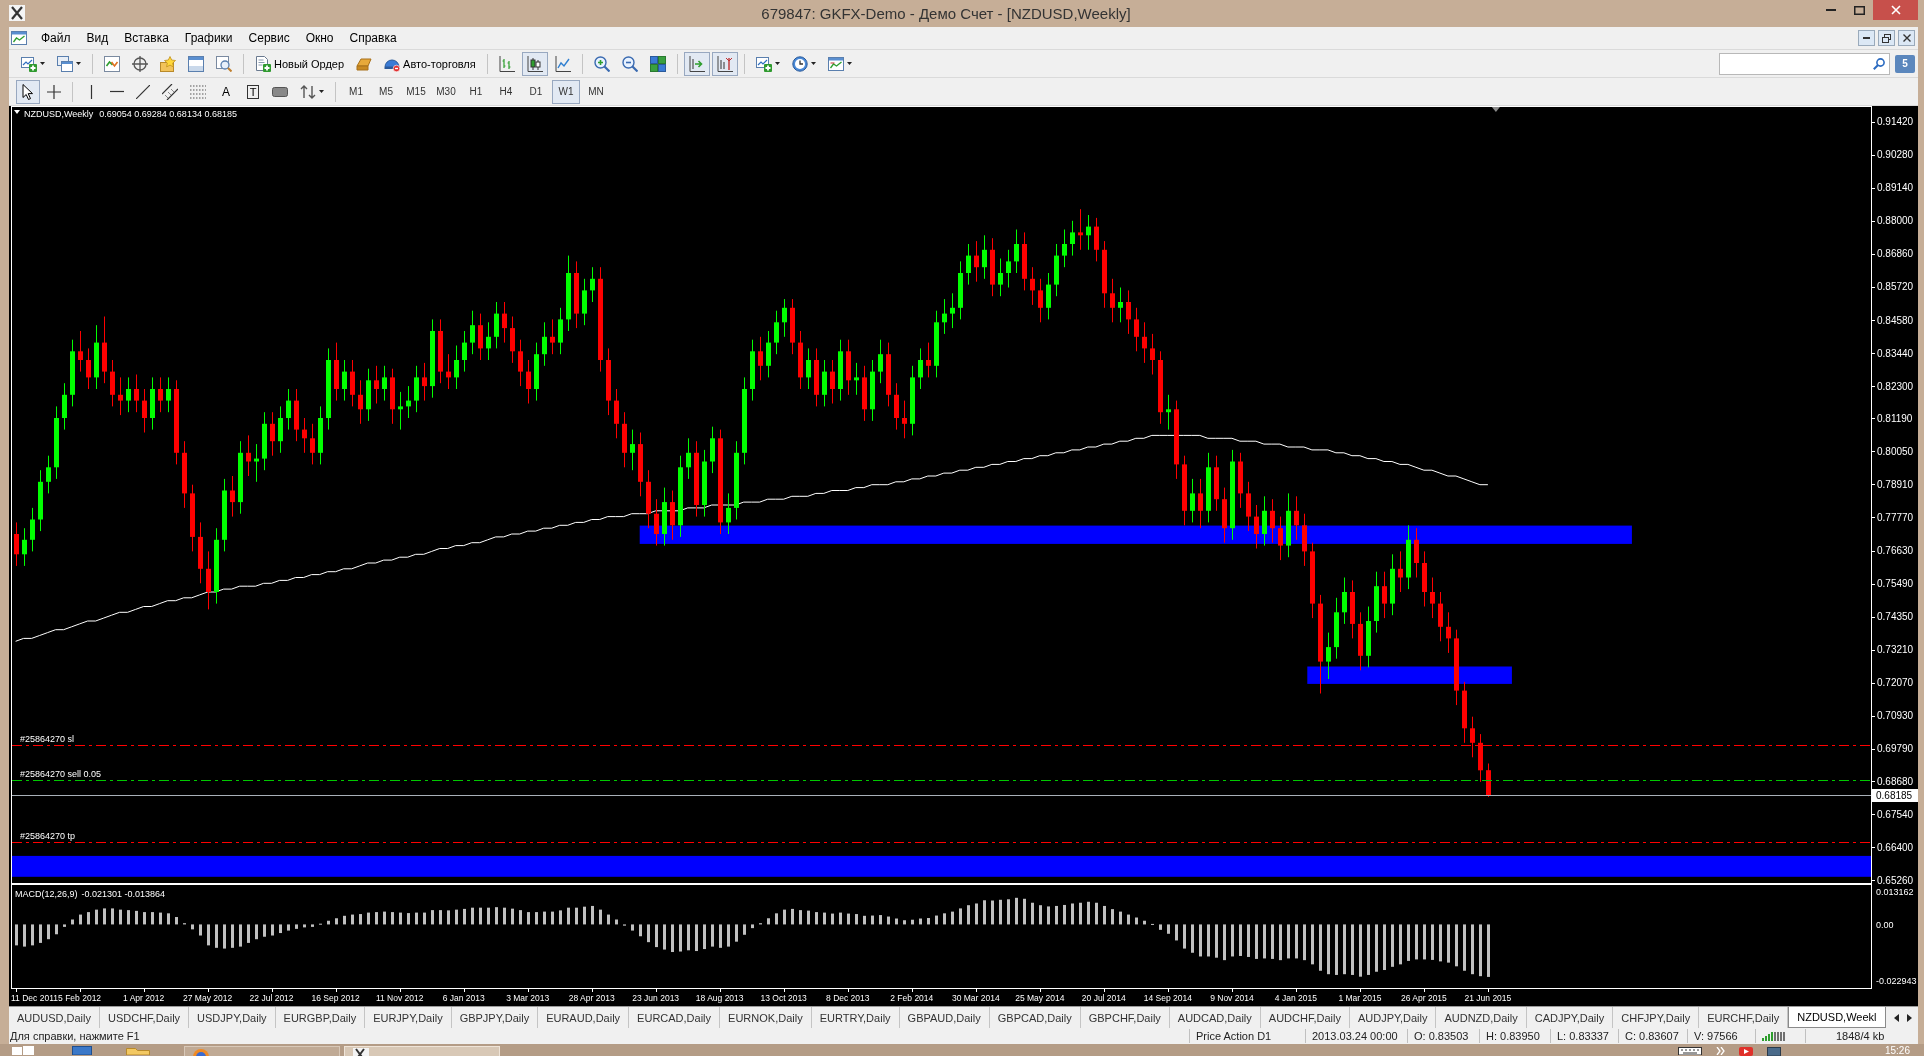 The image size is (1924, 1056). I want to click on close-icon, so click(1895, 10).